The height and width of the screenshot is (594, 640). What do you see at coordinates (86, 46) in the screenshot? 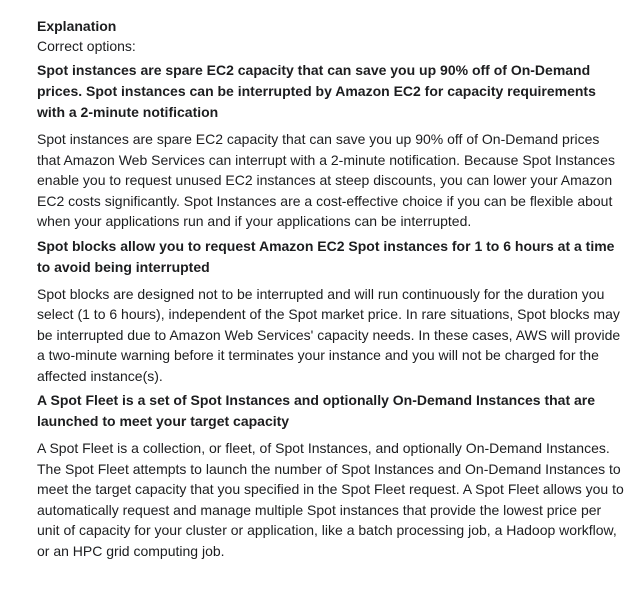
I see `explanation-subtitle: Correct options:` at bounding box center [86, 46].